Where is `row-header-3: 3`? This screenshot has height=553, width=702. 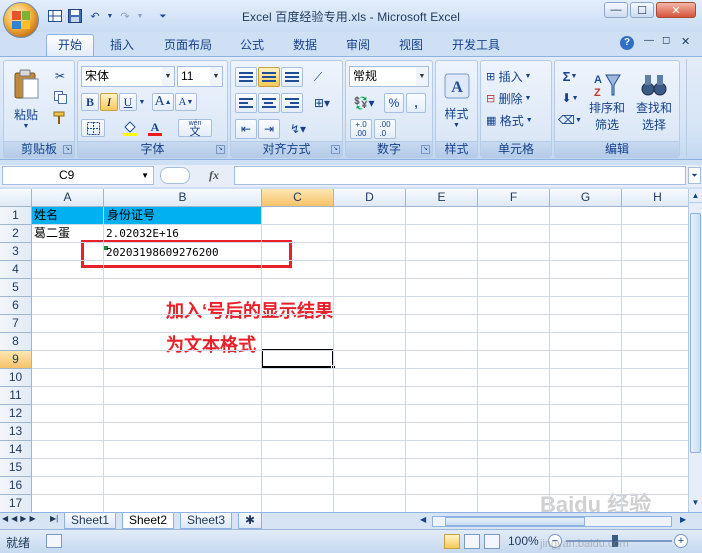
row-header-3: 3 is located at coordinates (16, 252).